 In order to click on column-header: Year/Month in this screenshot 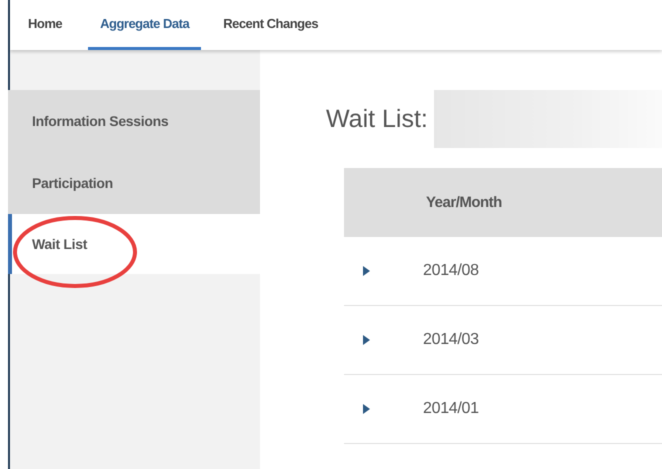, I will do `click(464, 202)`.